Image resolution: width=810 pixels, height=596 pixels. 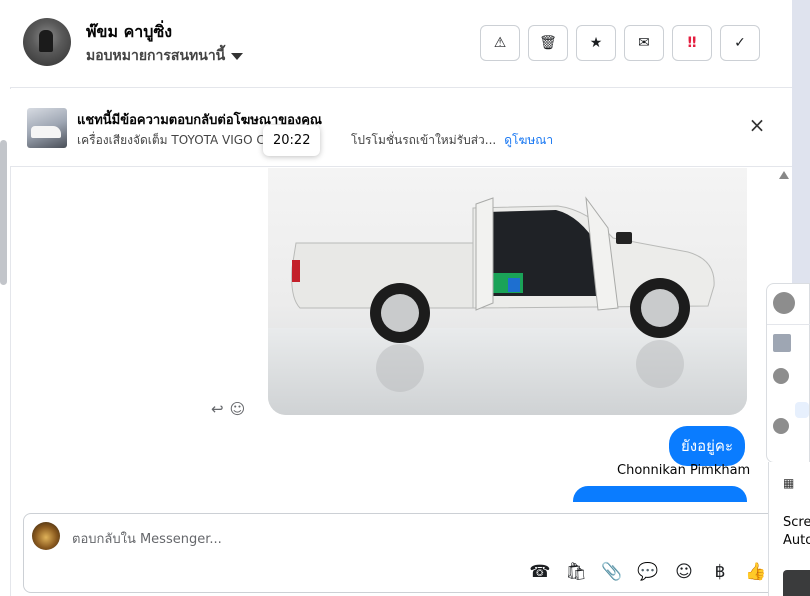 I want to click on preview-bubble, so click(x=802, y=410).